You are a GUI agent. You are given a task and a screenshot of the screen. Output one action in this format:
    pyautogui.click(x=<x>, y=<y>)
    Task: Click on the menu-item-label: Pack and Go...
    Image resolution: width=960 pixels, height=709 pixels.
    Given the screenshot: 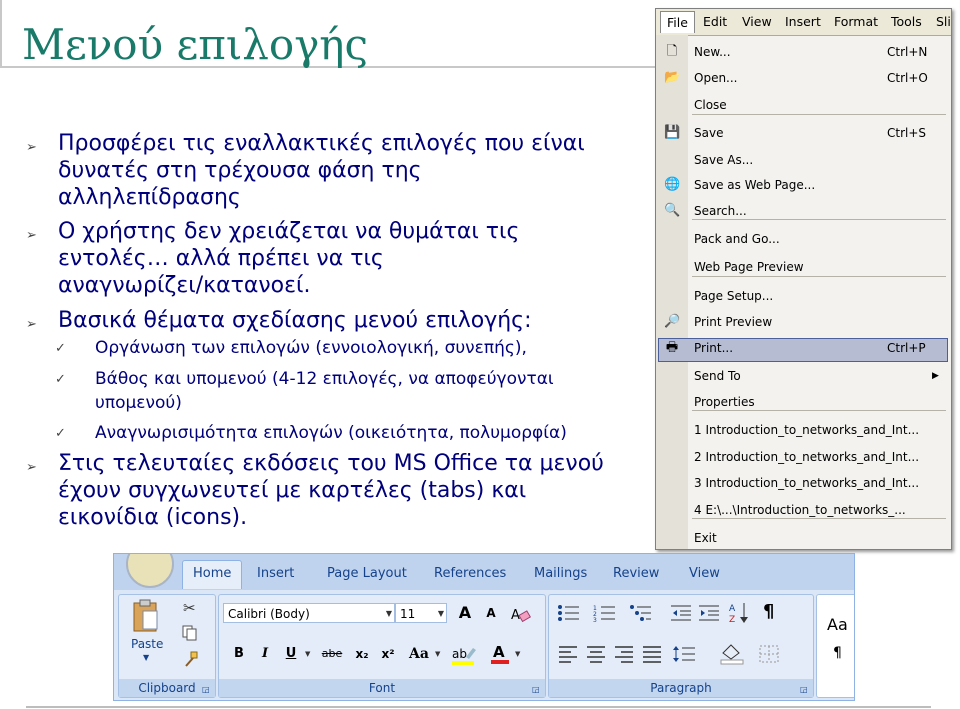 What is the action you would take?
    pyautogui.click(x=737, y=239)
    